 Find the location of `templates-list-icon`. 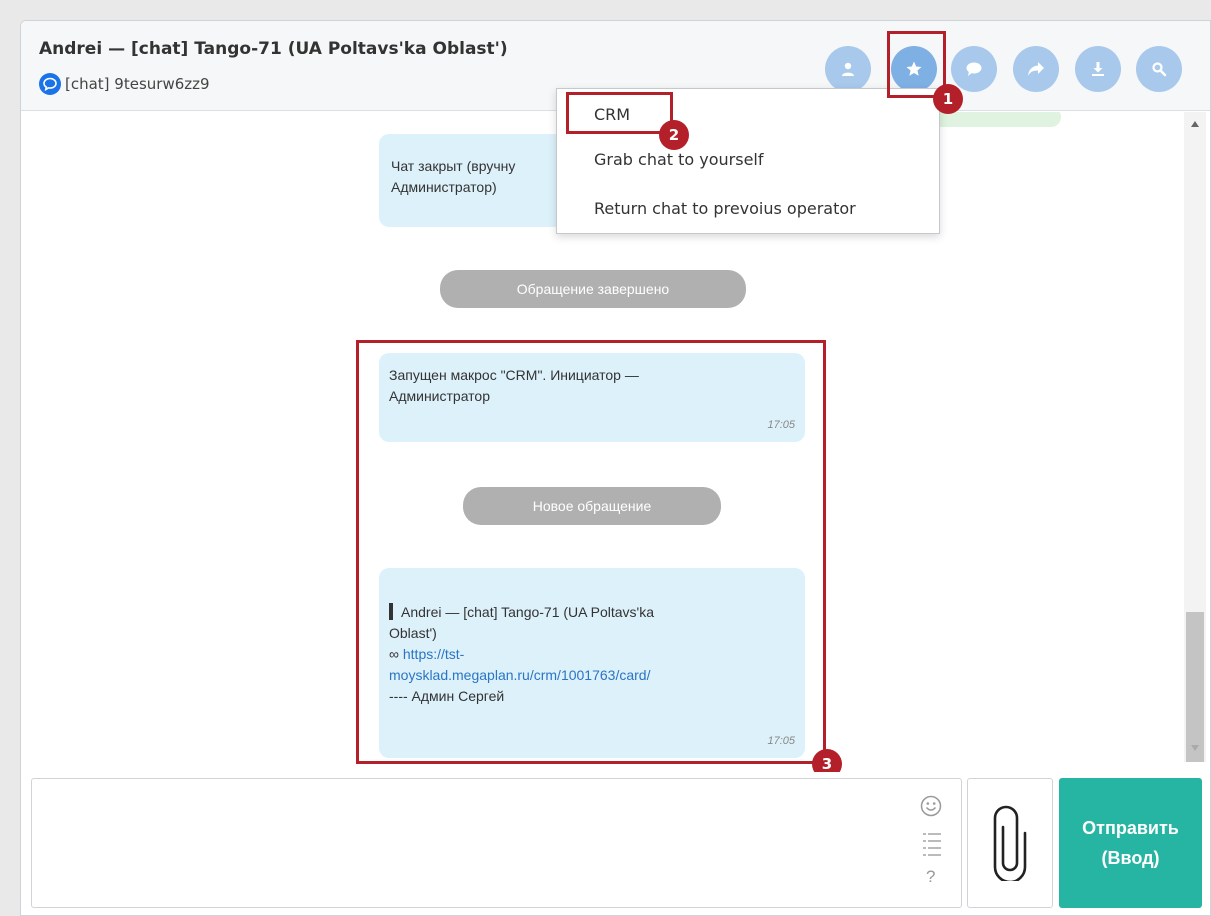

templates-list-icon is located at coordinates (932, 846).